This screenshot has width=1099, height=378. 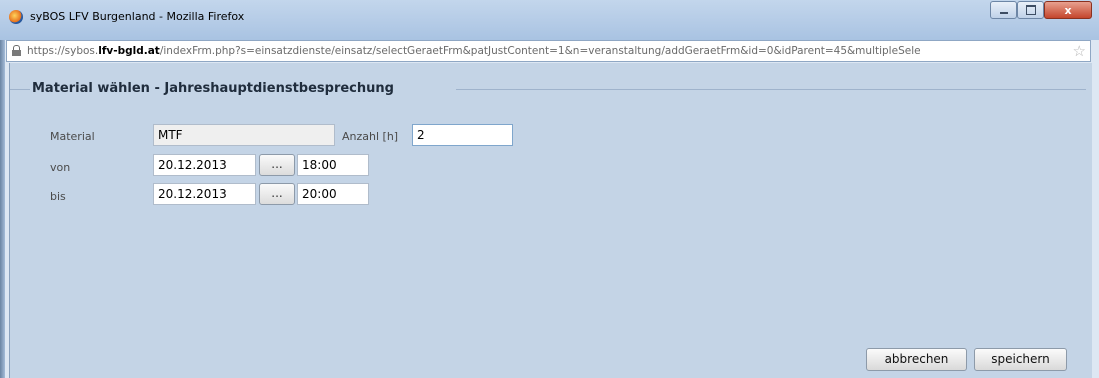 What do you see at coordinates (333, 165) in the screenshot?
I see `von-time-input: 18:00` at bounding box center [333, 165].